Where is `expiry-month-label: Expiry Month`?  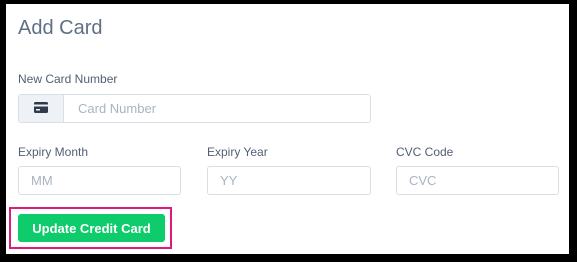
expiry-month-label: Expiry Month is located at coordinates (53, 152).